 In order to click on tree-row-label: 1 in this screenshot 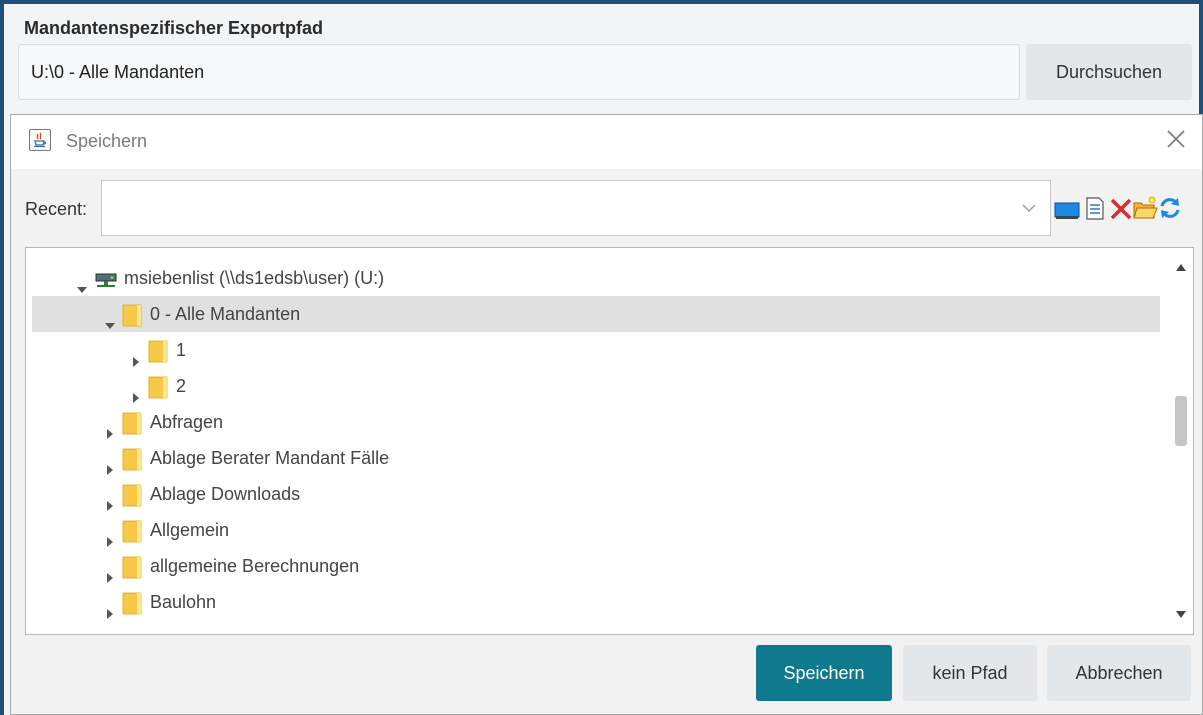, I will do `click(181, 350)`.